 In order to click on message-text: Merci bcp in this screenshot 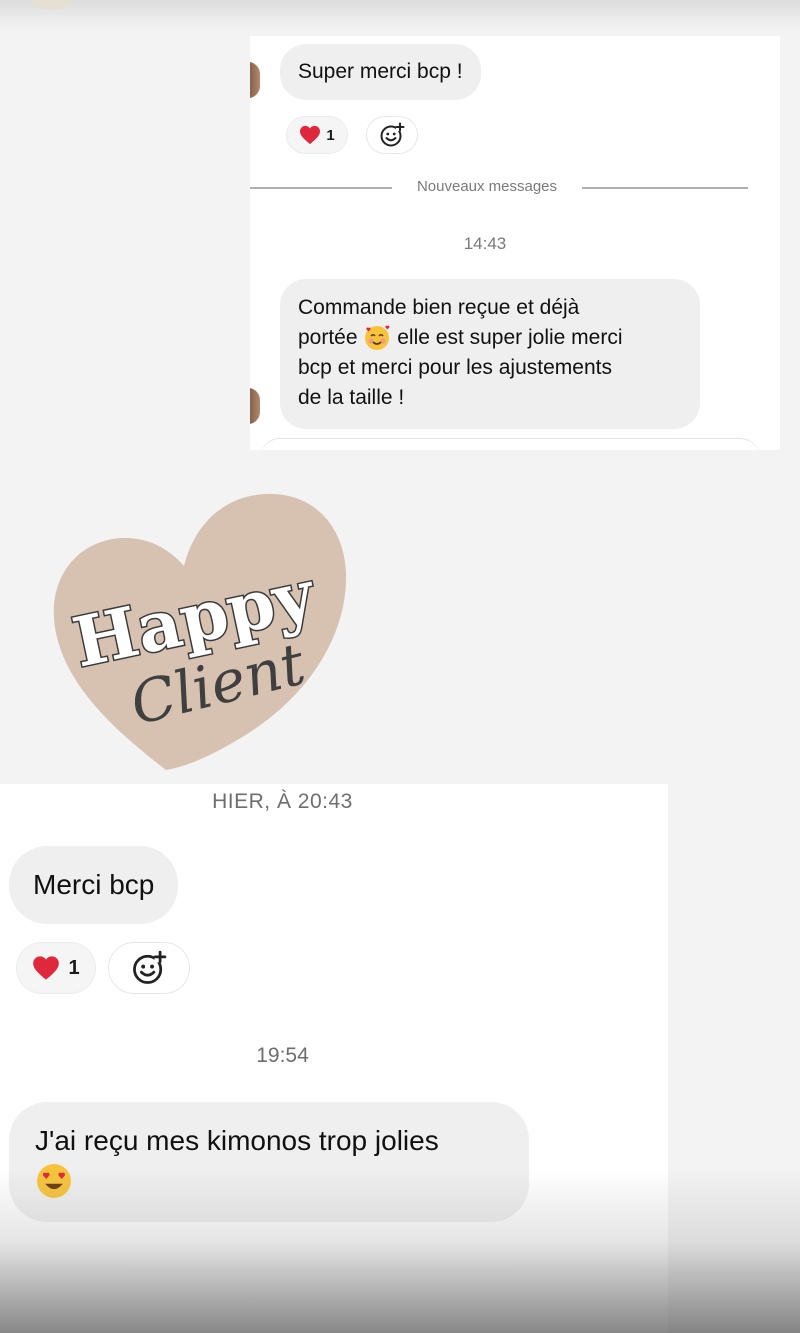, I will do `click(94, 884)`.